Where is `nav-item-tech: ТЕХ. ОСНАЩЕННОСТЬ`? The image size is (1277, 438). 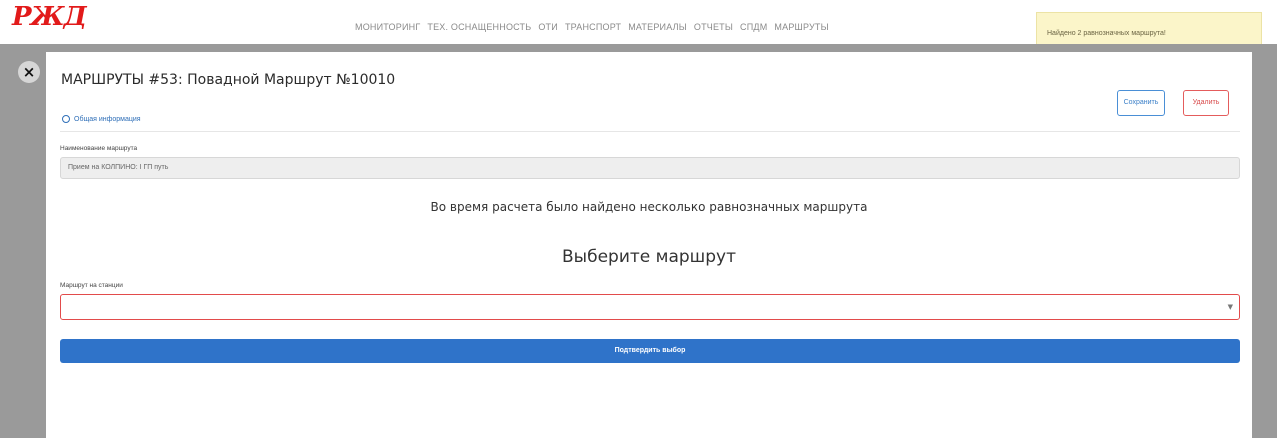
nav-item-tech: ТЕХ. ОСНАЩЕННОСТЬ is located at coordinates (479, 27).